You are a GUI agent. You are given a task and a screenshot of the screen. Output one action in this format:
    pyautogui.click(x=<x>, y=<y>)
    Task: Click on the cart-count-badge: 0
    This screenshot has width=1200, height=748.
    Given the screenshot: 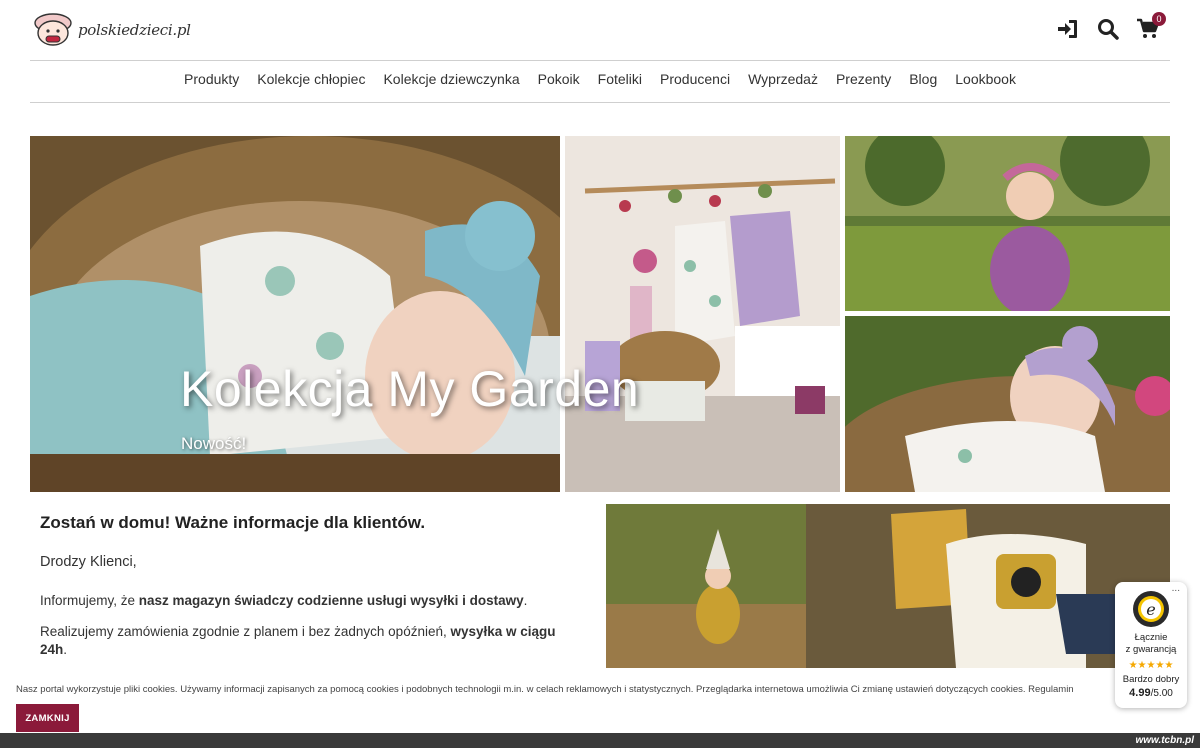 What is the action you would take?
    pyautogui.click(x=1159, y=19)
    